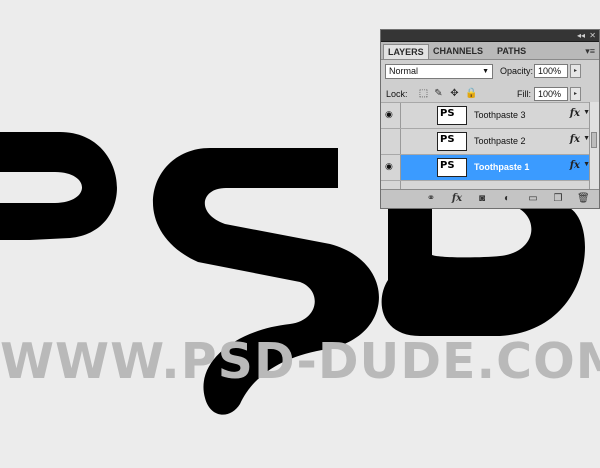  What do you see at coordinates (458, 51) in the screenshot?
I see `tab-channels: CHANNELS` at bounding box center [458, 51].